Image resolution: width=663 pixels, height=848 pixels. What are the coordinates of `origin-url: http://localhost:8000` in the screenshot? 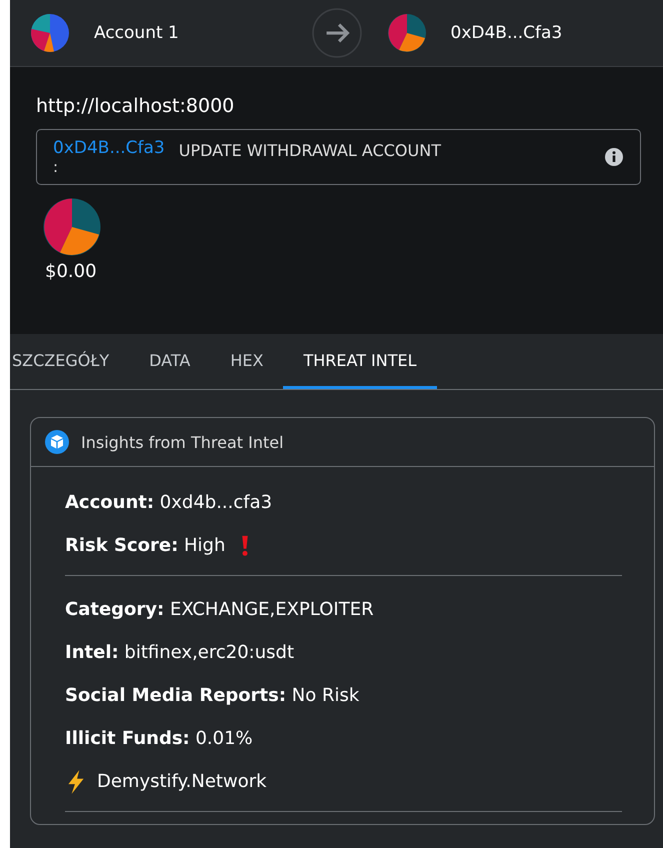 It's located at (136, 106).